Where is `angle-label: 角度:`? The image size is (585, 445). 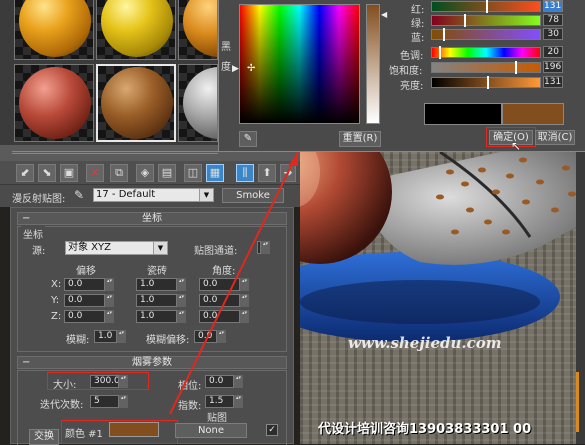
angle-label: 角度: is located at coordinates (224, 271).